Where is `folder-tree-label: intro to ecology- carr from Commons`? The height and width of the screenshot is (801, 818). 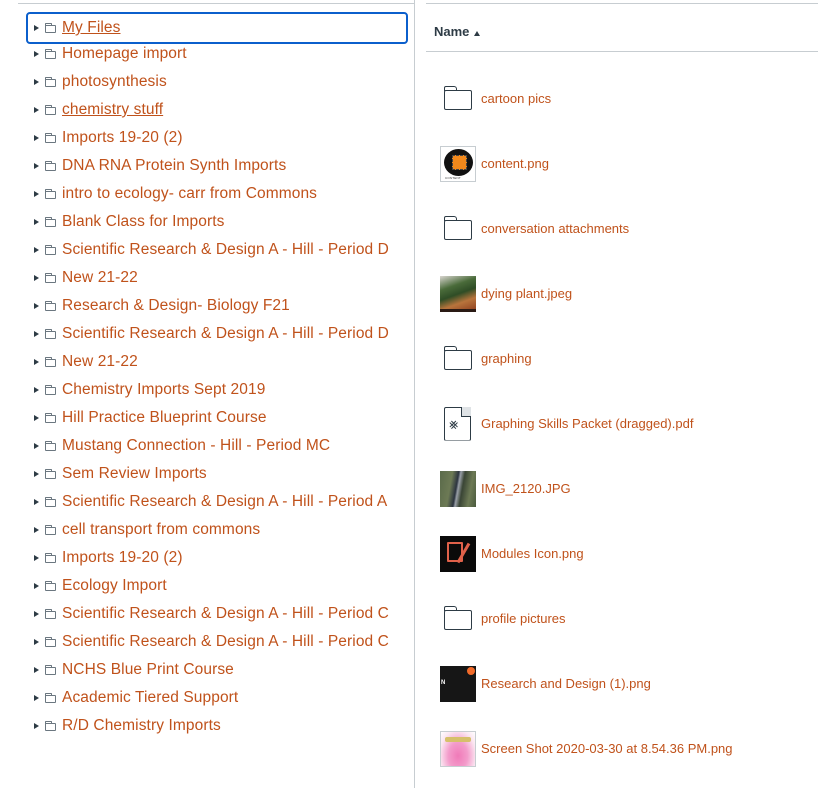 folder-tree-label: intro to ecology- carr from Commons is located at coordinates (189, 194).